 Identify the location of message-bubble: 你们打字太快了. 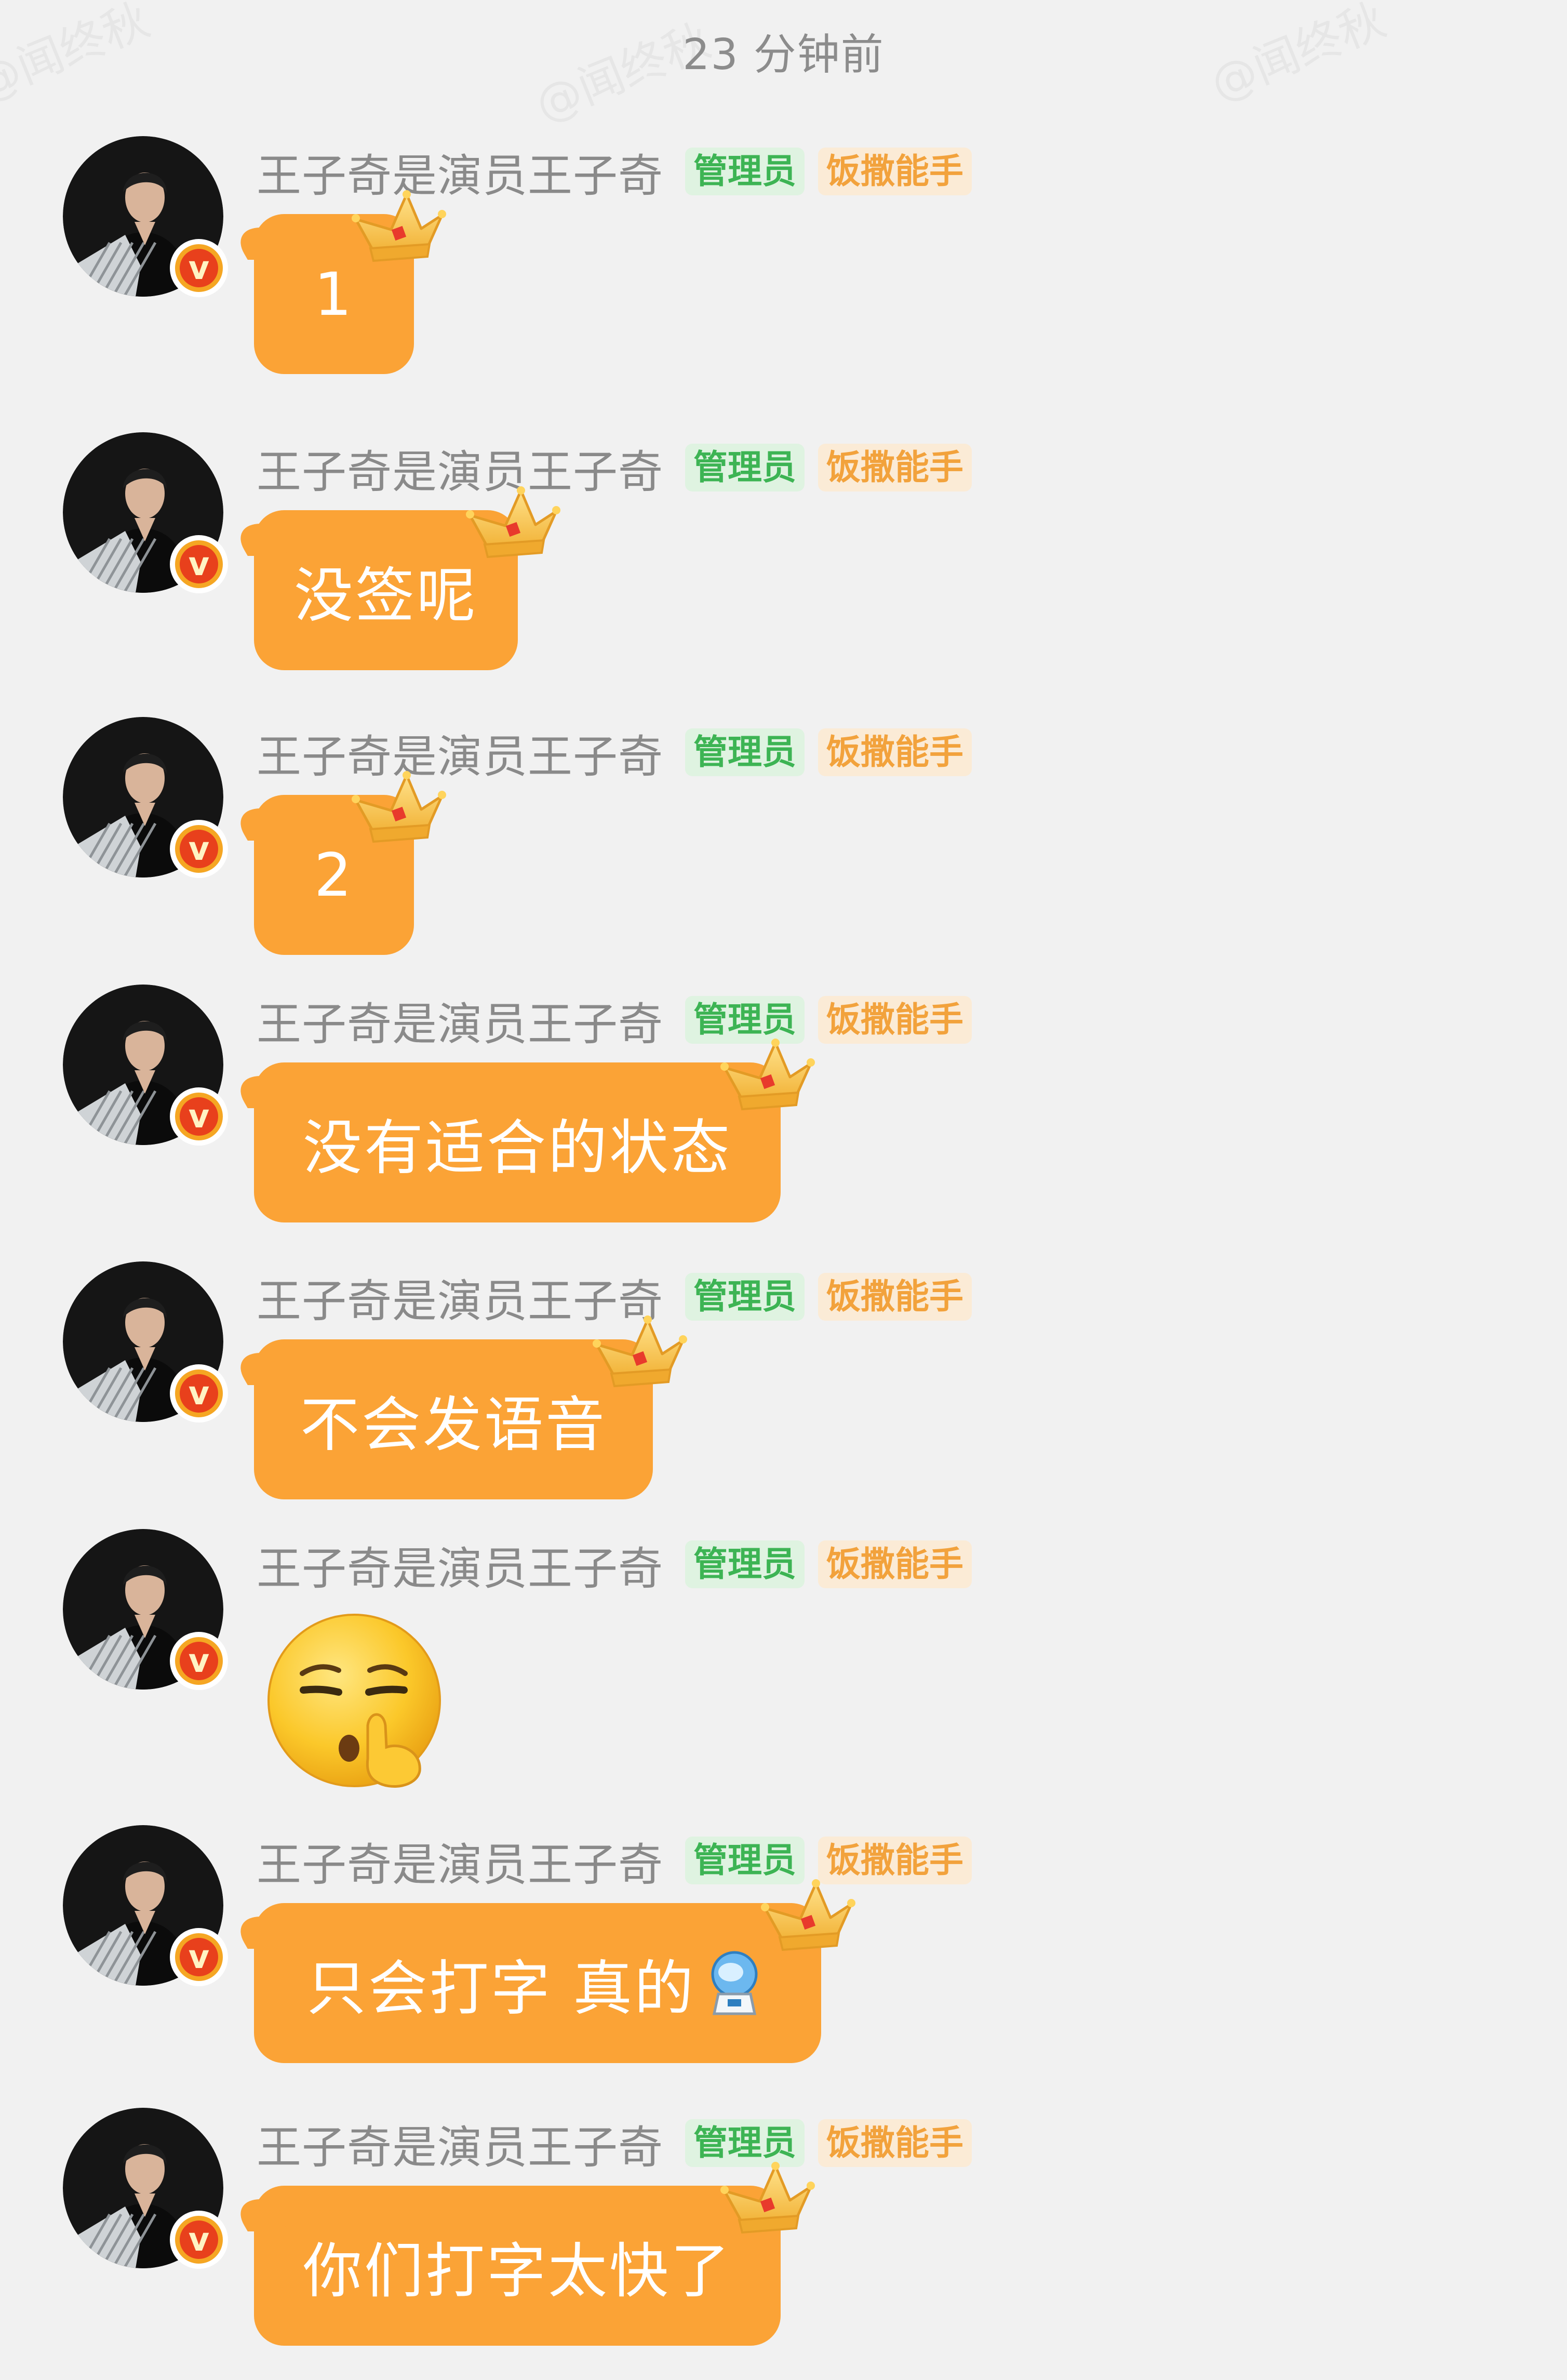
(534, 2254).